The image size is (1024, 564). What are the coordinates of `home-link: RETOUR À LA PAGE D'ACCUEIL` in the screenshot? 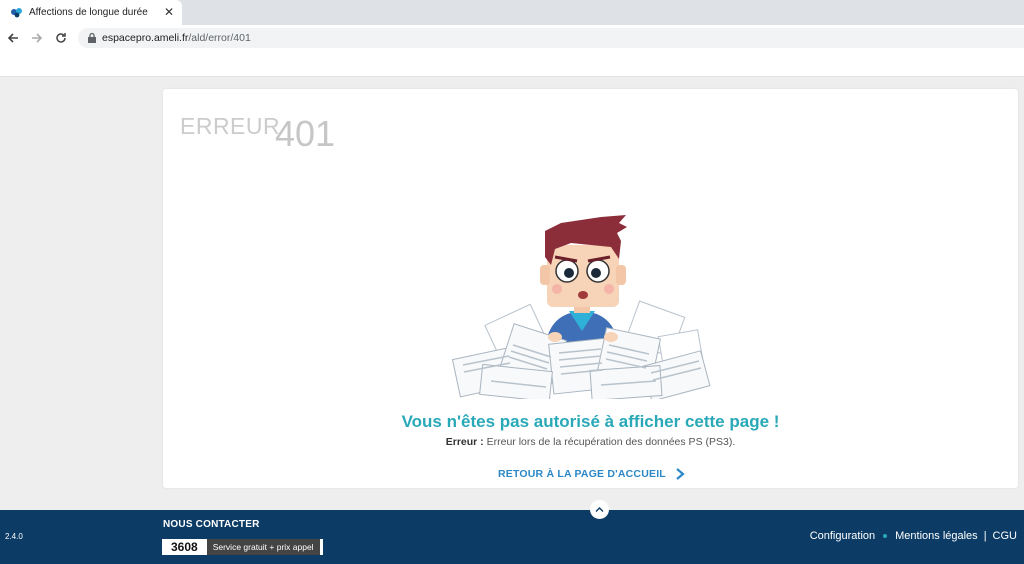 It's located at (592, 474).